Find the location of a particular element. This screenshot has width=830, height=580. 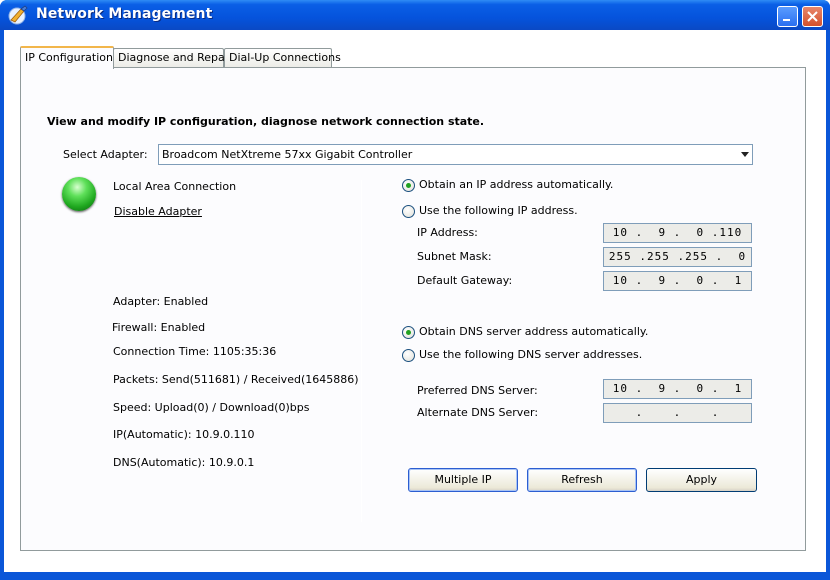

network-tool-icon is located at coordinates (18, 15).